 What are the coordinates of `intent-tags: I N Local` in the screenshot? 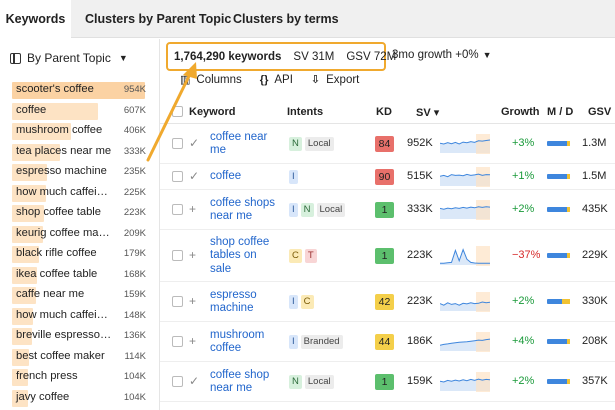 It's located at (317, 210).